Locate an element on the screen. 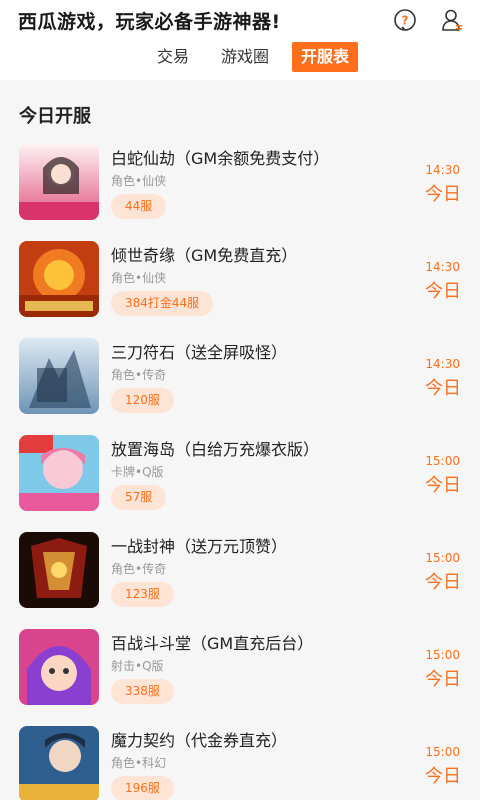  list-item: 放置海岛（白给万充爆衣版） 卡牌•Q版 57服 15:00 今日 is located at coordinates (240, 481).